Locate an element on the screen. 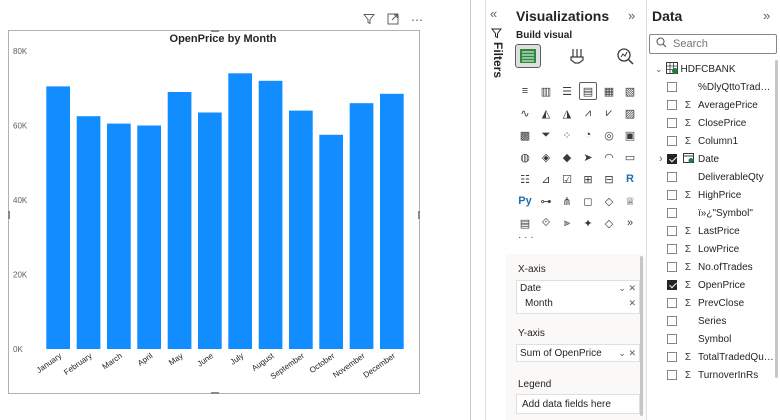 This screenshot has height=420, width=780. line-stacked-column-icon: ⩘ is located at coordinates (588, 113).